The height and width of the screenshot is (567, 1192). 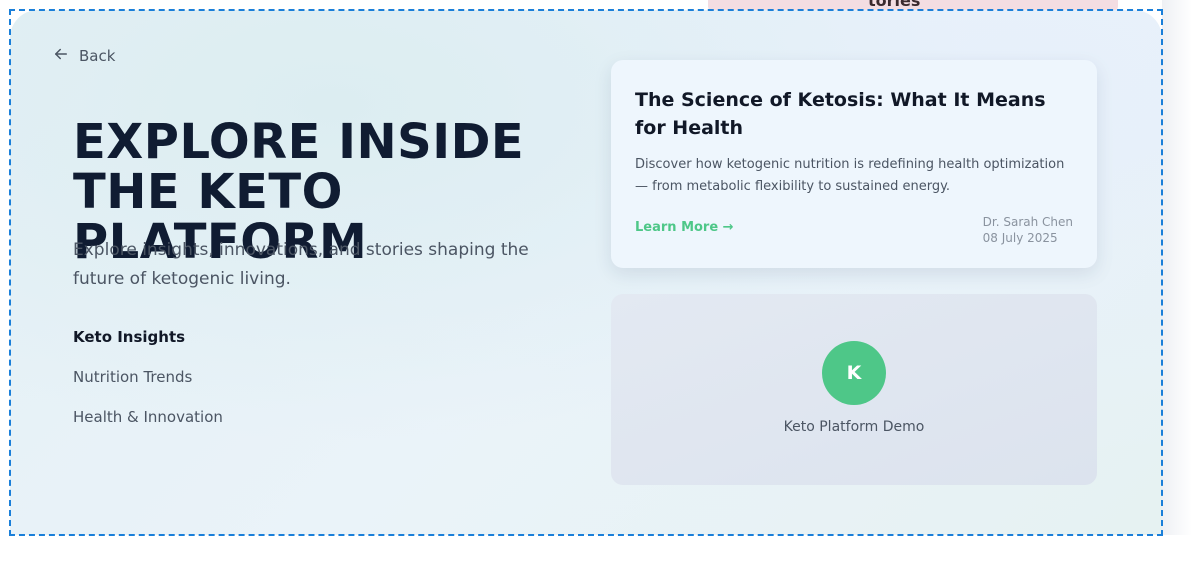 I want to click on back-button: Back, so click(x=83, y=56).